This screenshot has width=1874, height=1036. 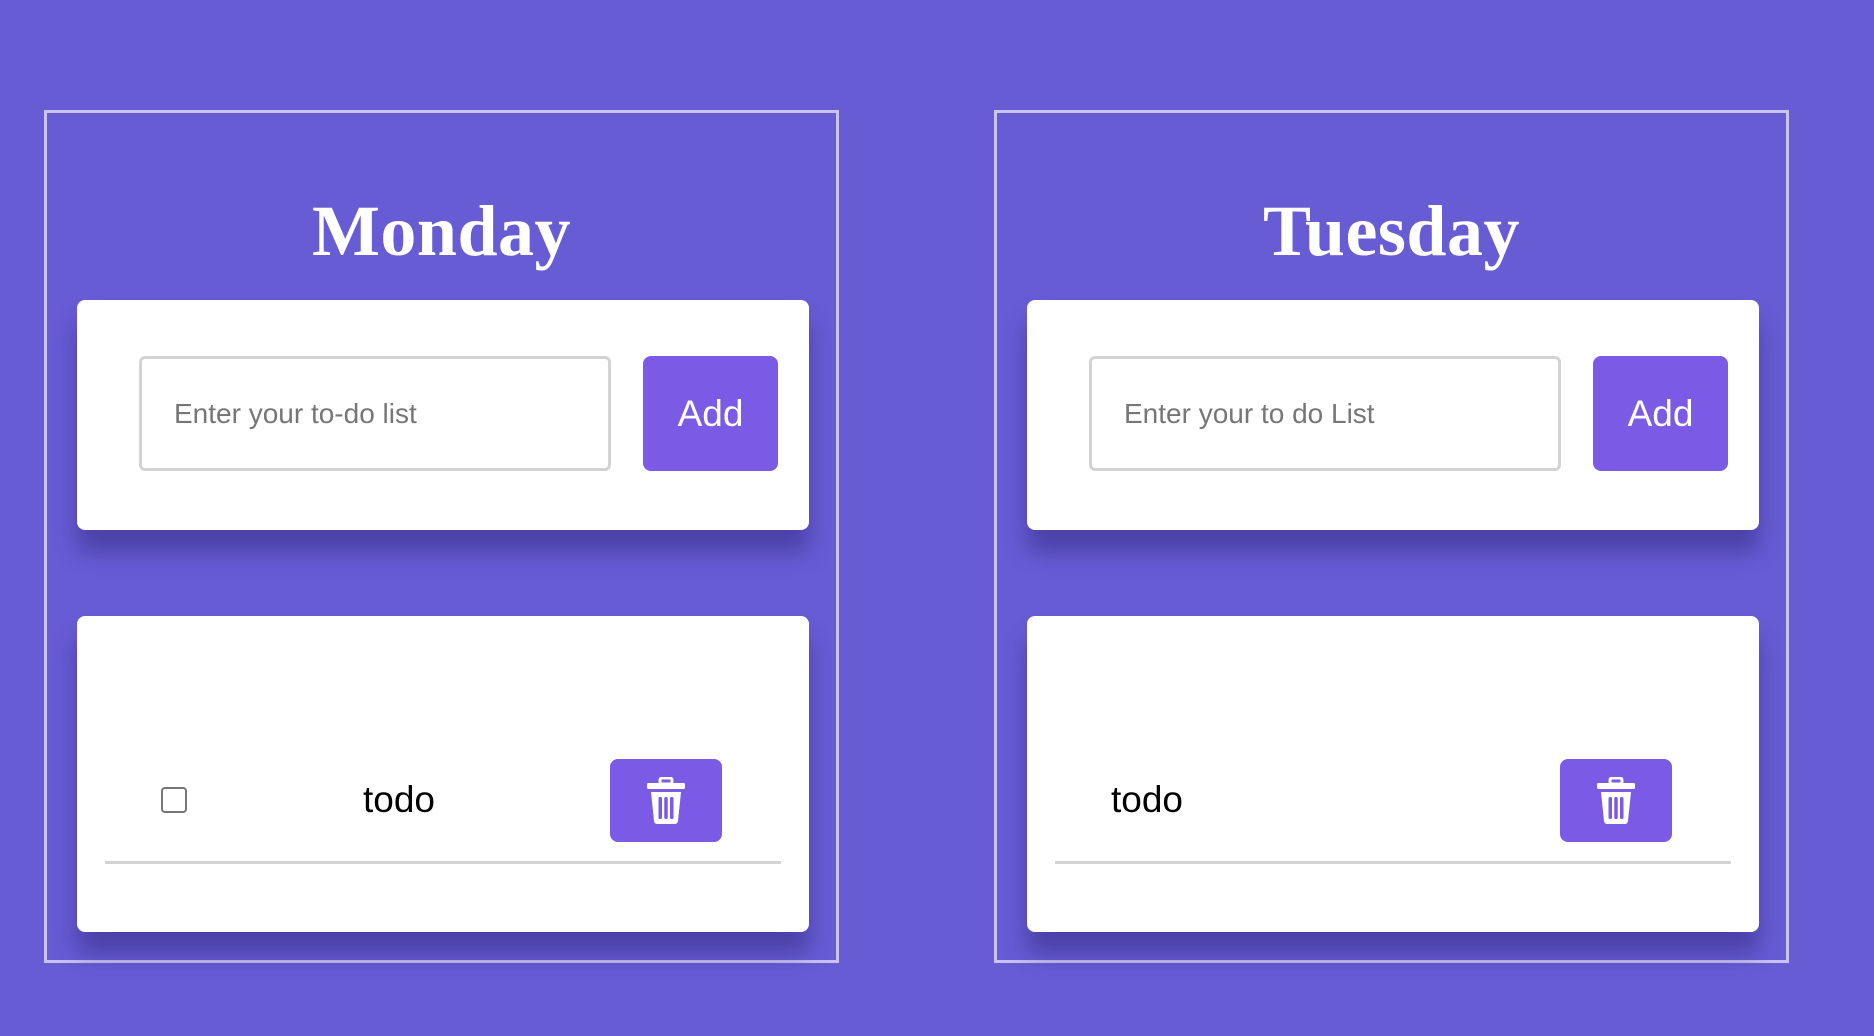 I want to click on day-title: Monday, so click(x=441, y=231).